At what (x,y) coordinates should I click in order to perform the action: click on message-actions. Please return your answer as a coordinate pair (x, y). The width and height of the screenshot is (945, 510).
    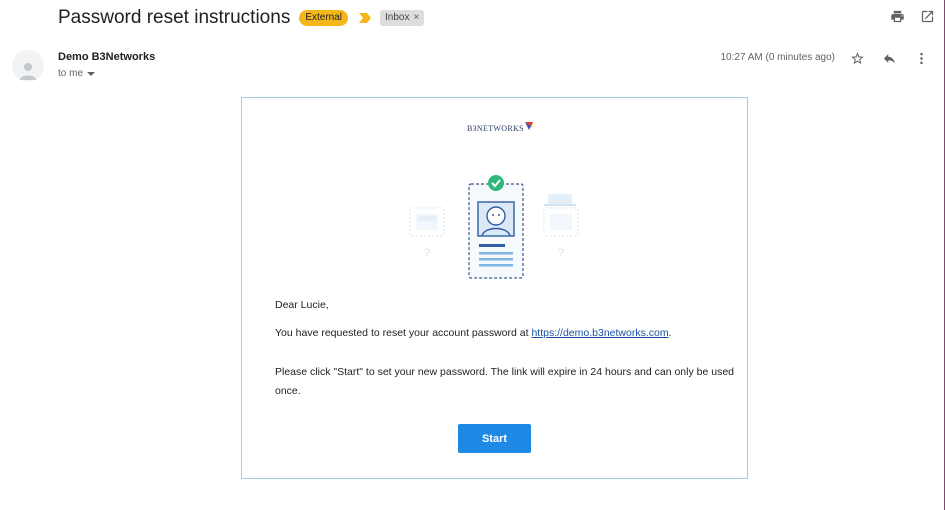
    Looking at the image, I should click on (889, 58).